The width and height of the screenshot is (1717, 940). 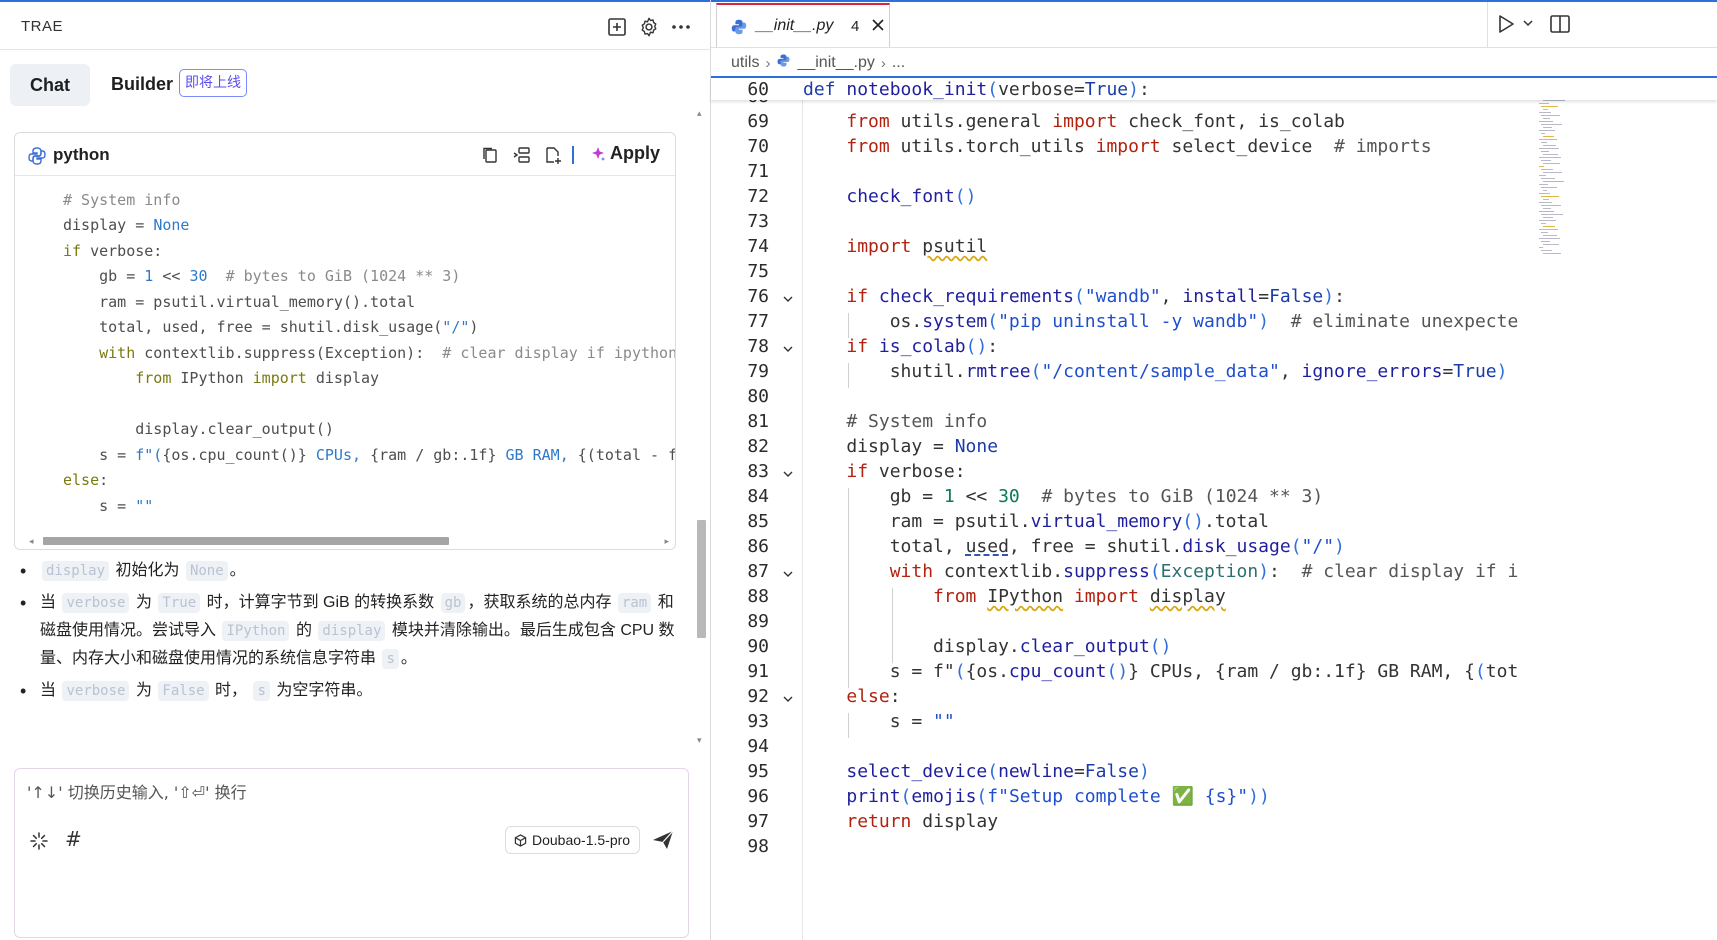 I want to click on code-horizontal-scrollbar: ◂ ▸, so click(x=349, y=541).